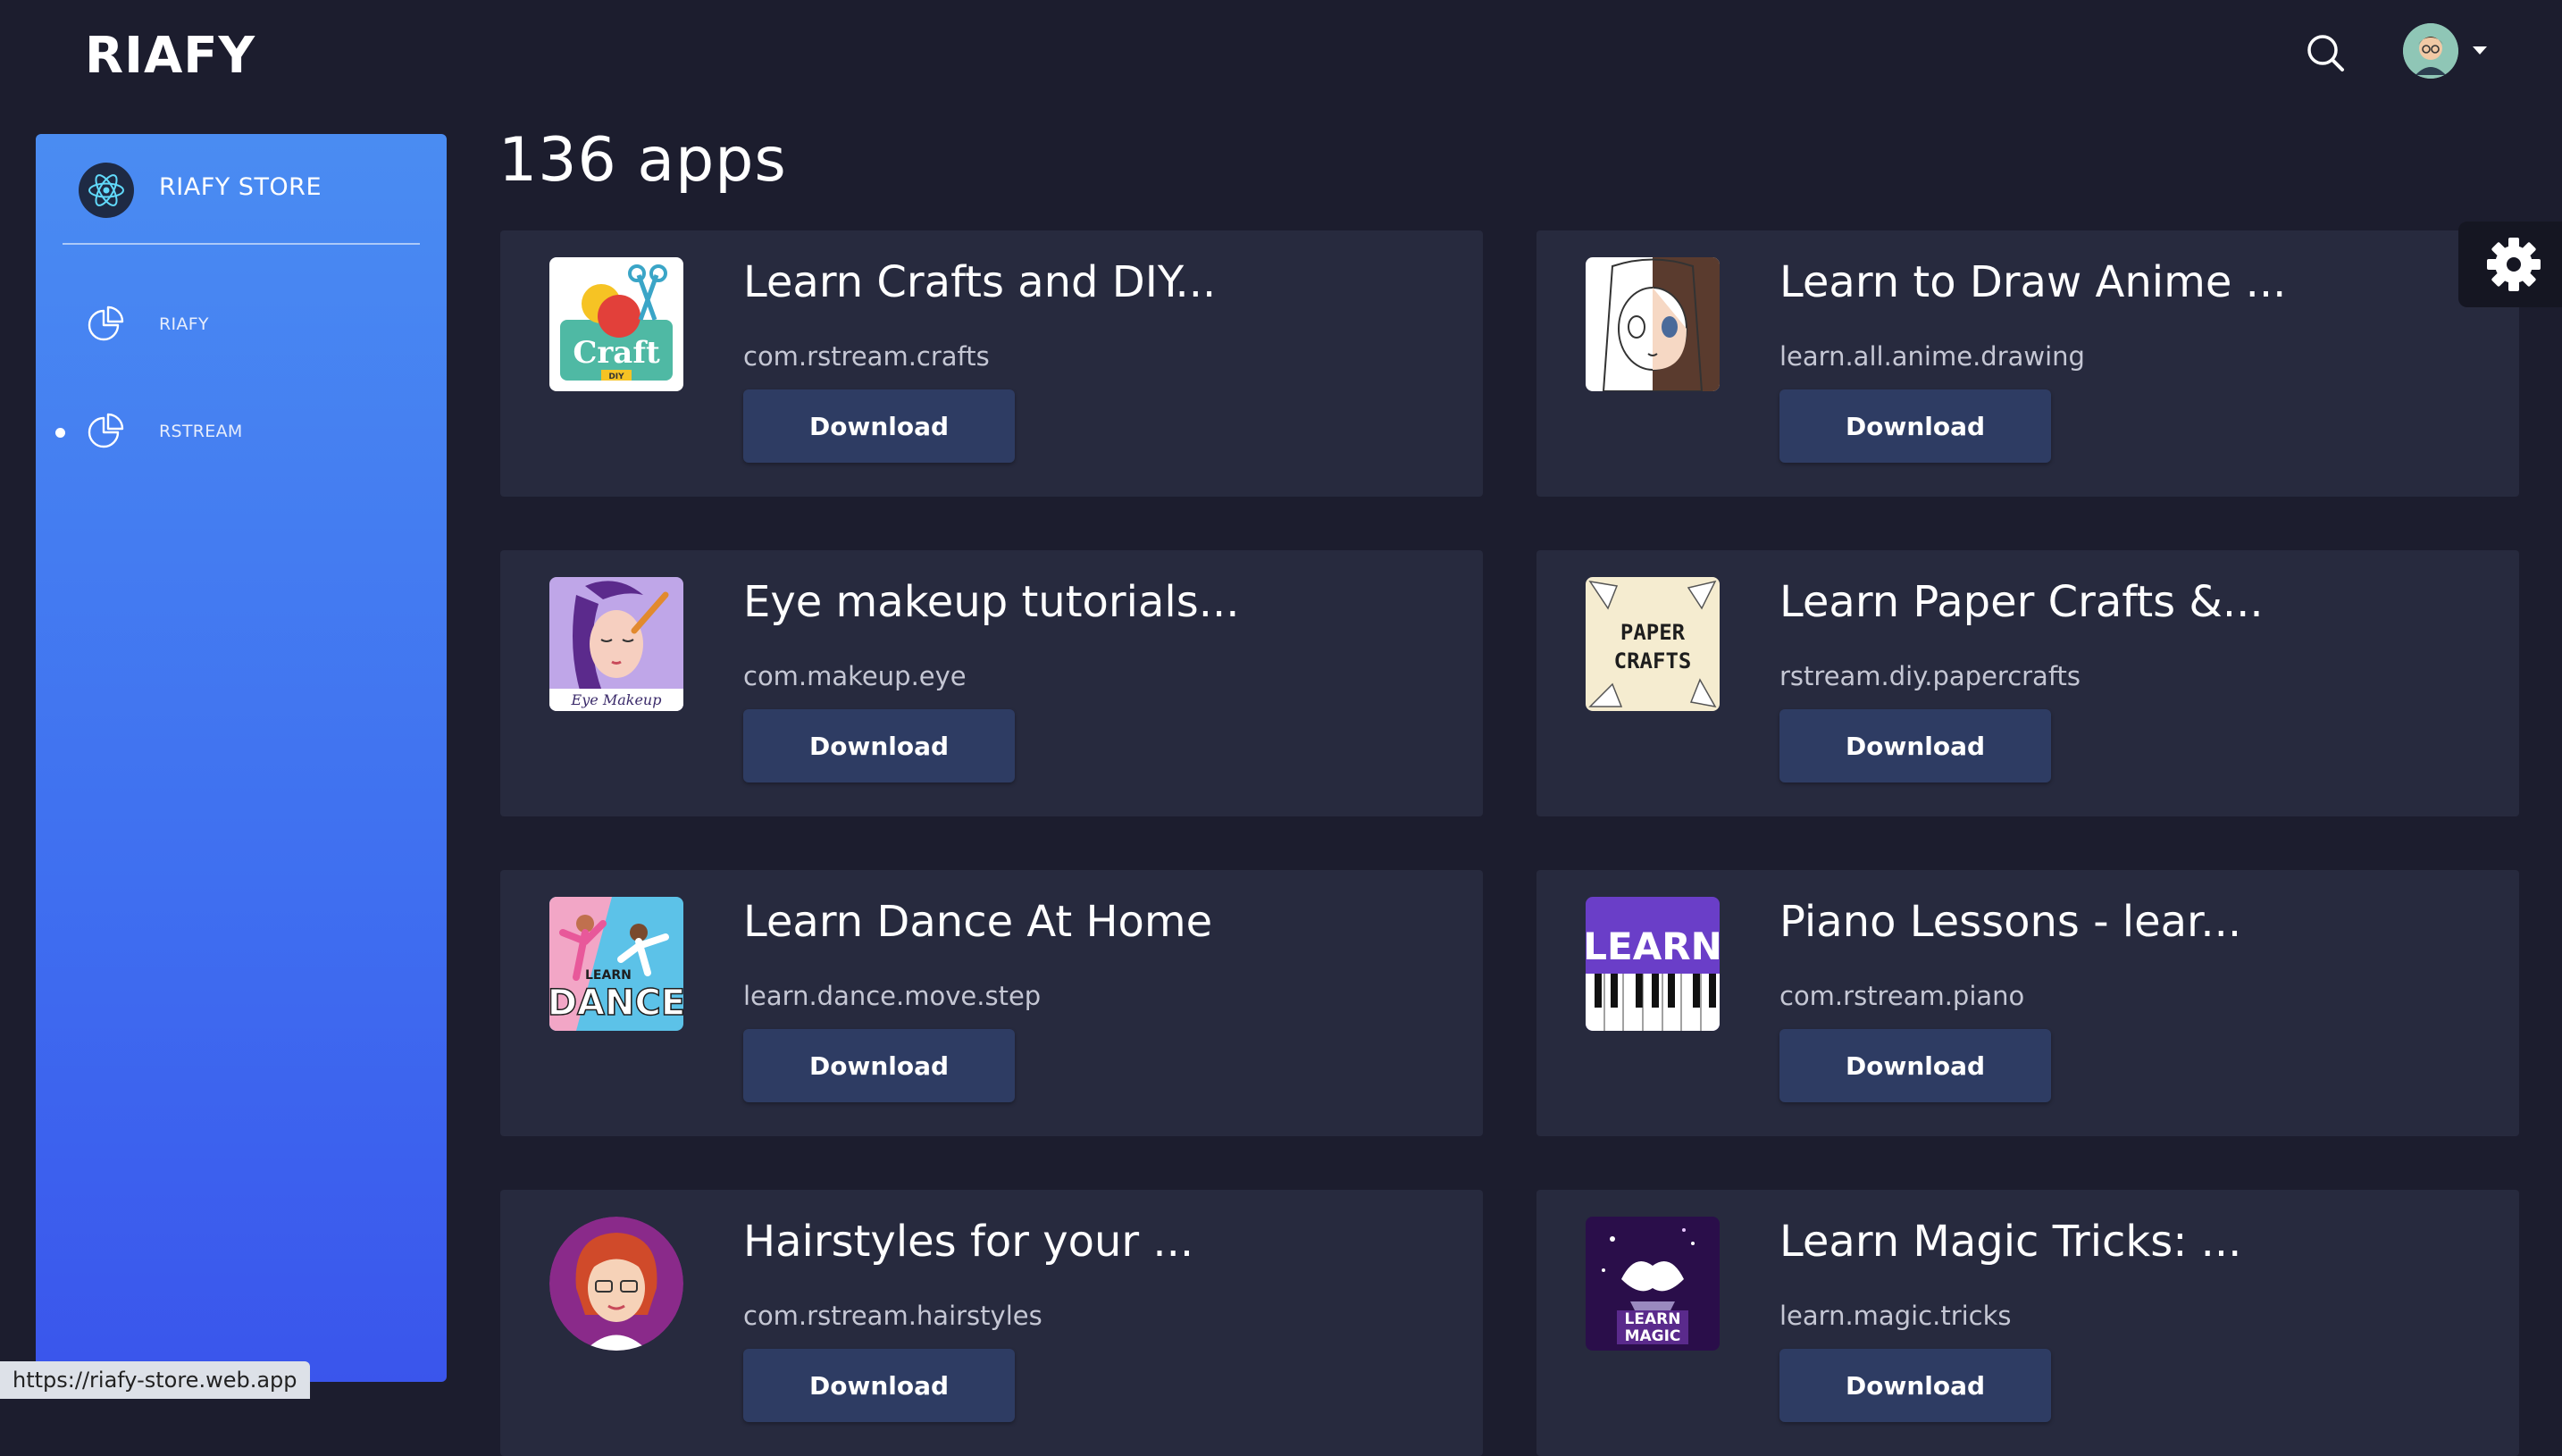  I want to click on app-package: rstream.diy.papercrafts, so click(1930, 676).